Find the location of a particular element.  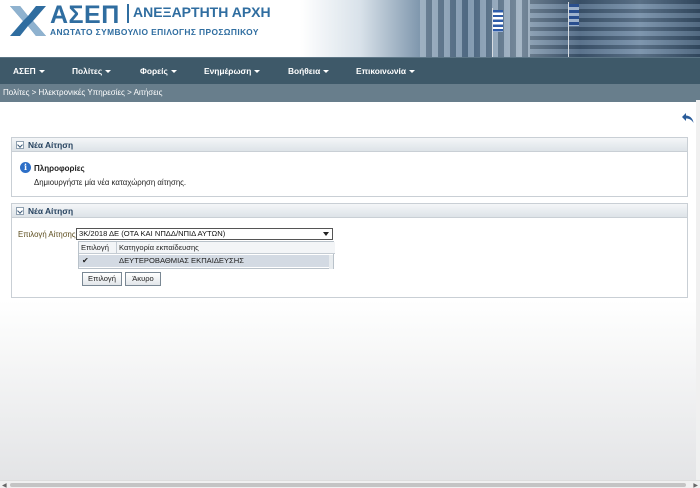

table-header-category: Κατηγορία εκπαίδευσης is located at coordinates (226, 248).